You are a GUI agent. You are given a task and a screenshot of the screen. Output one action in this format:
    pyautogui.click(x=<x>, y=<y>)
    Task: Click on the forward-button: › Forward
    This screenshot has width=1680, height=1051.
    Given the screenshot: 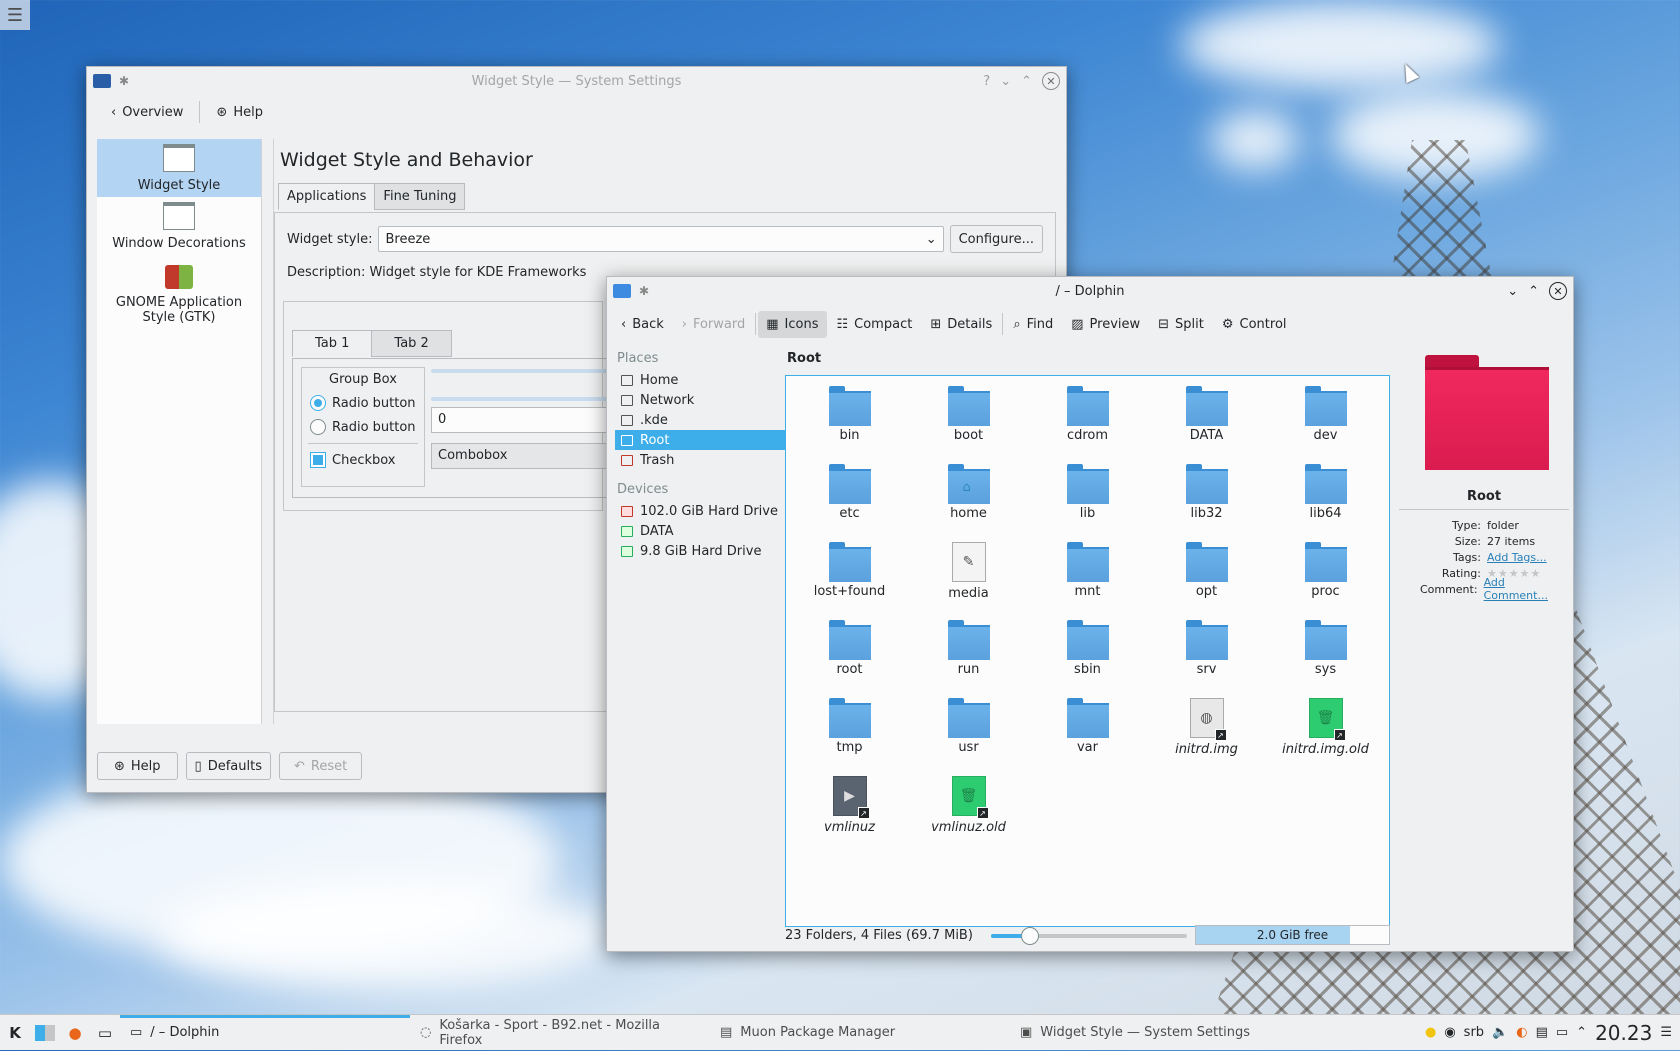 What is the action you would take?
    pyautogui.click(x=713, y=324)
    